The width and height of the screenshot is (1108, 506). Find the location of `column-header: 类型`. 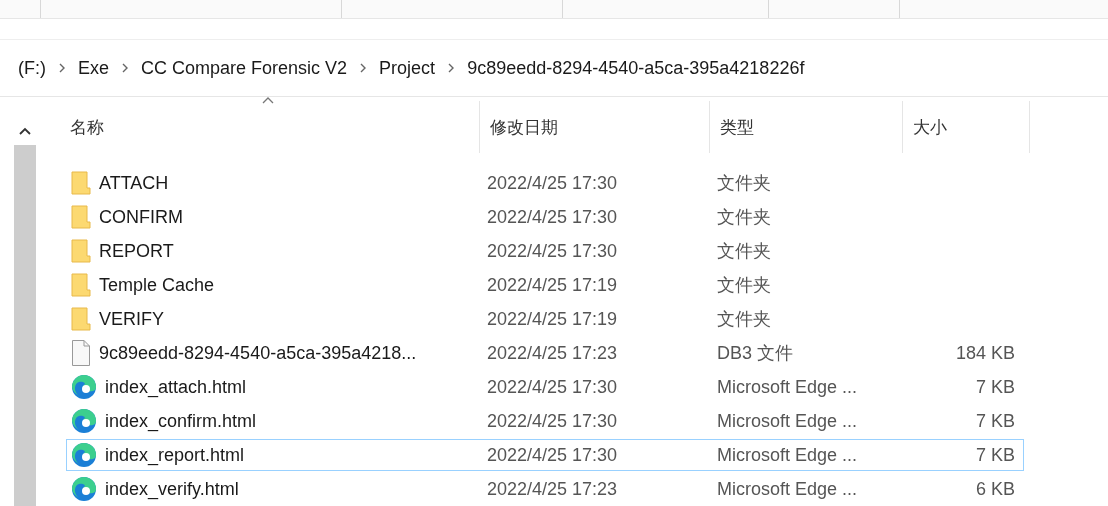

column-header: 类型 is located at coordinates (806, 127).